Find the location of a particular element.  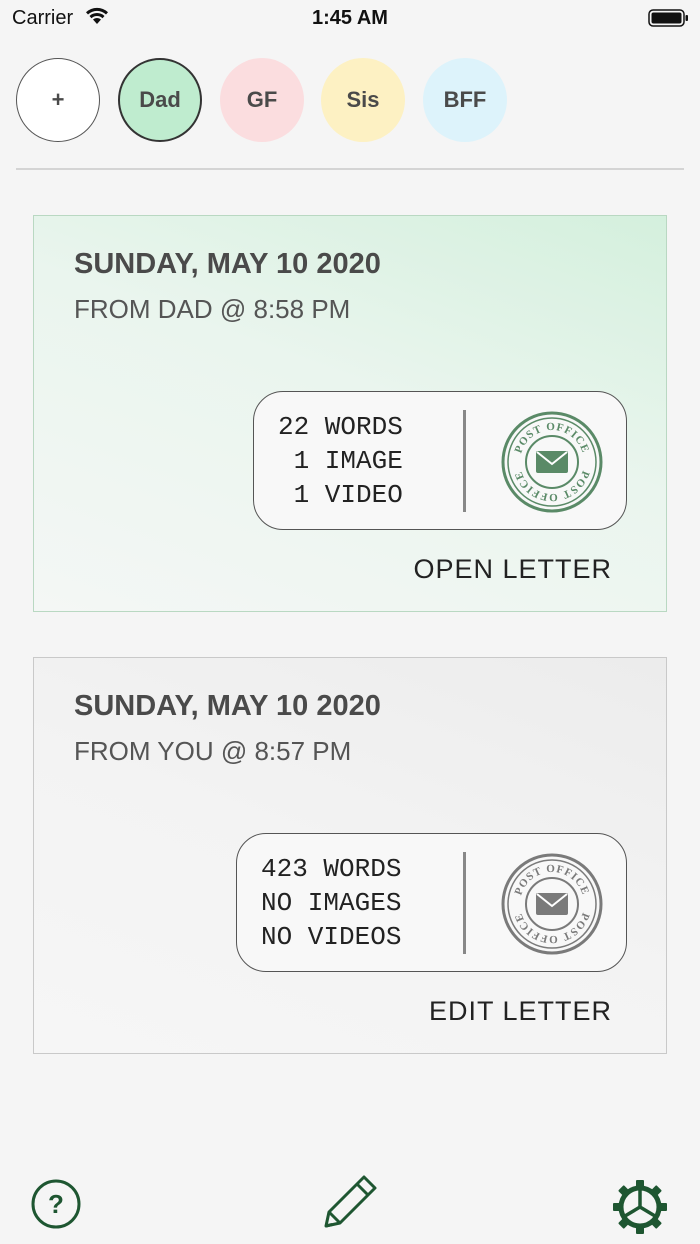

edit-letter-button: EDIT LETTER is located at coordinates (520, 1011).